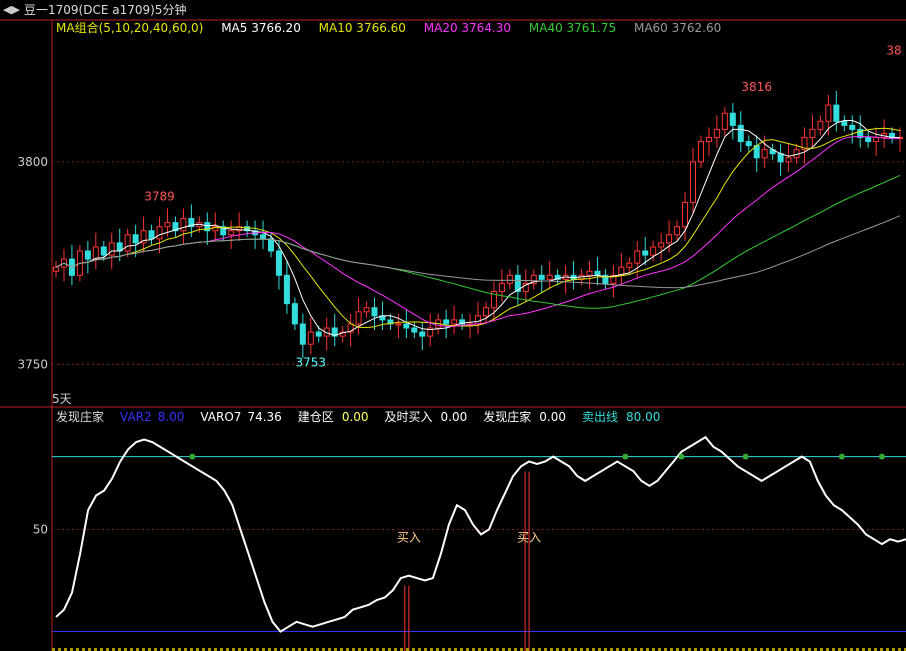  What do you see at coordinates (40, 530) in the screenshot?
I see `ind-tick-label: 50` at bounding box center [40, 530].